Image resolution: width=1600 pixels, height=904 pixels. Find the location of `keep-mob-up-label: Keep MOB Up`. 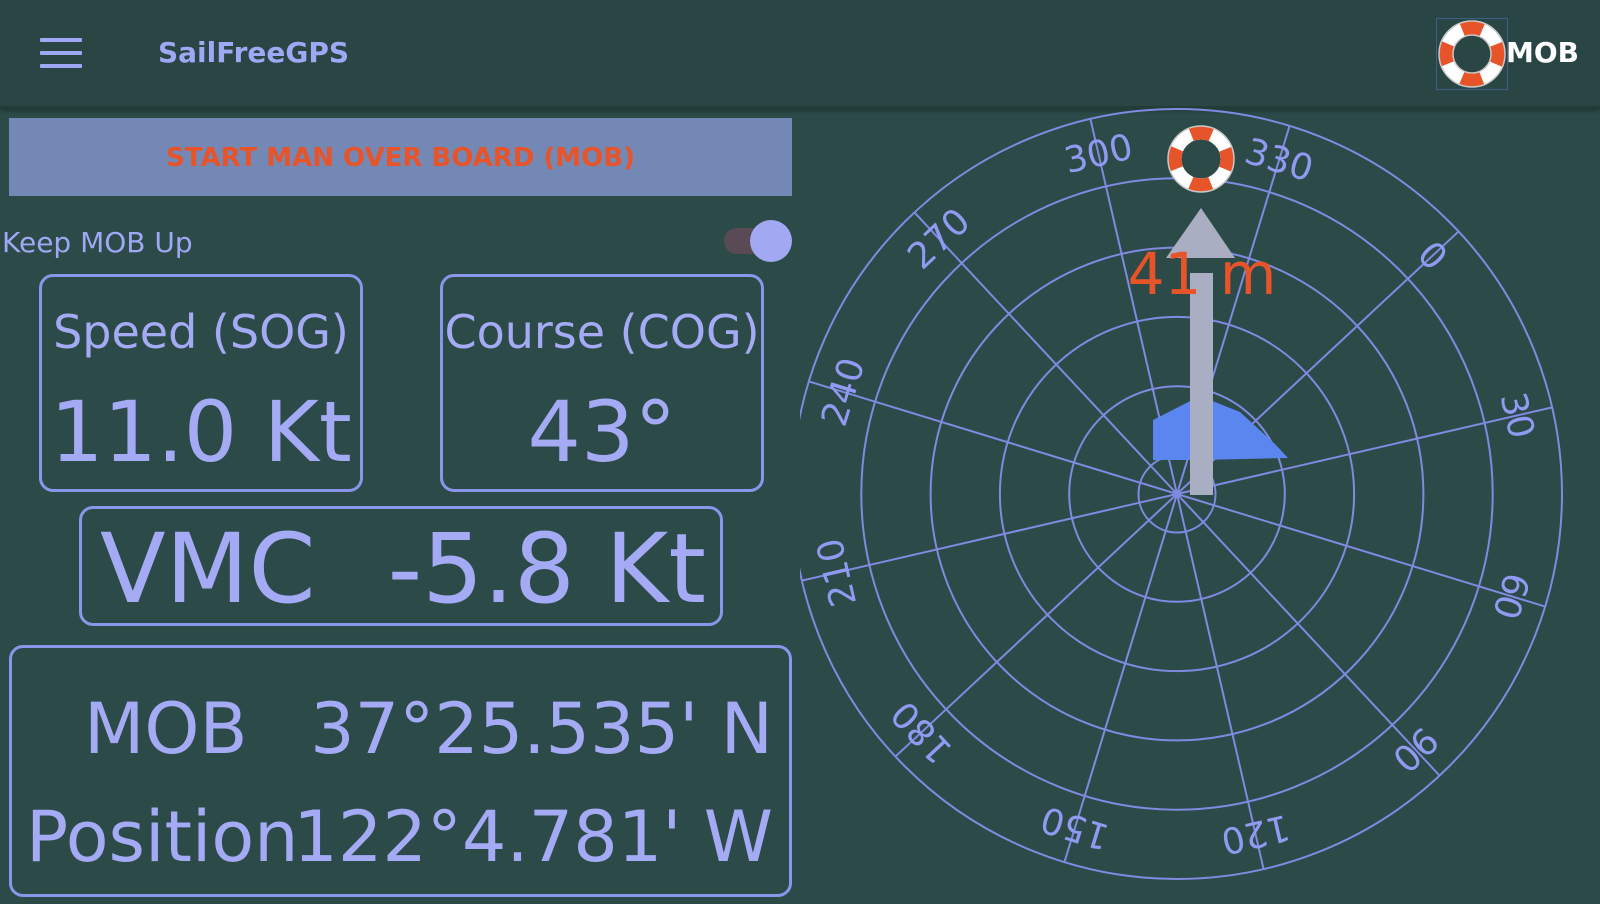

keep-mob-up-label: Keep MOB Up is located at coordinates (97, 242).